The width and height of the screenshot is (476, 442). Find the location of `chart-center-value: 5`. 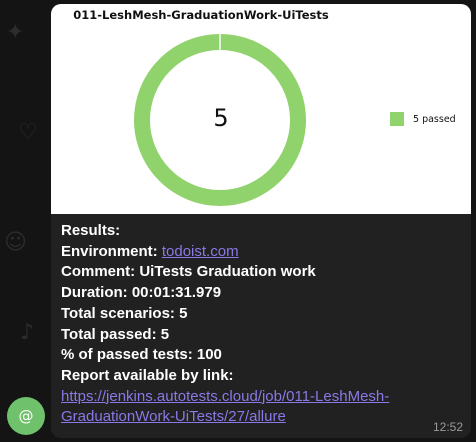

chart-center-value: 5 is located at coordinates (221, 118).